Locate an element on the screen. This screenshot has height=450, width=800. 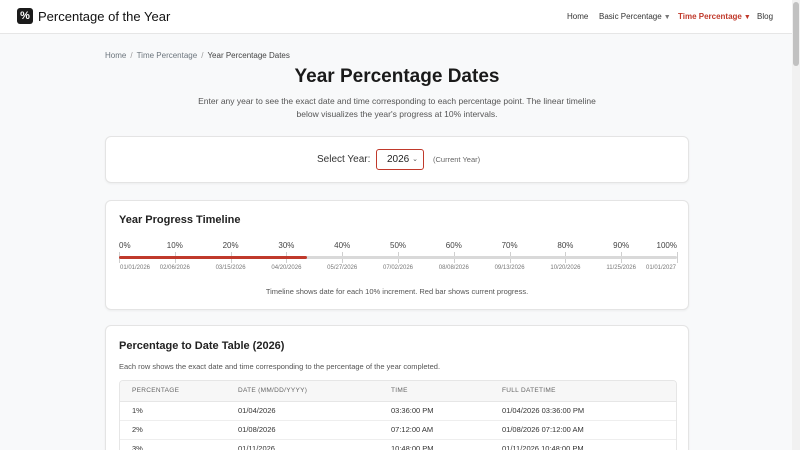
breadcrumb-time-percentage: Time Percentage is located at coordinates (167, 55).